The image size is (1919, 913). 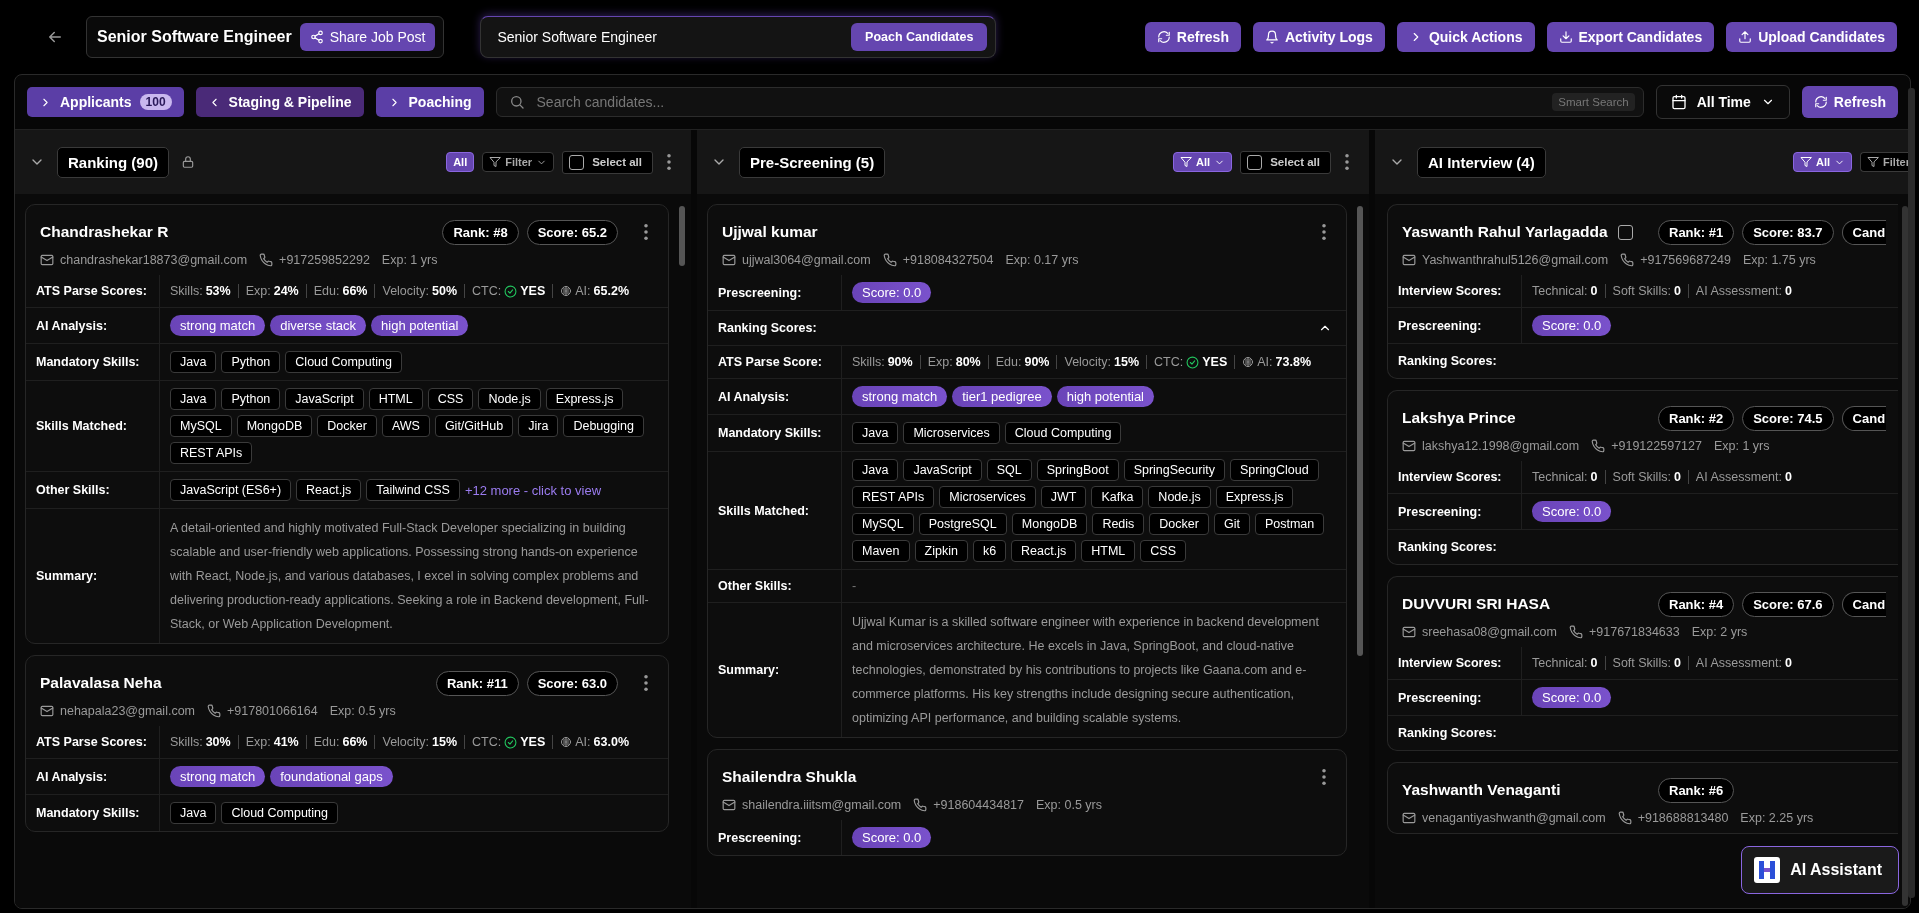 I want to click on skill-chip: Debugging, so click(x=603, y=426).